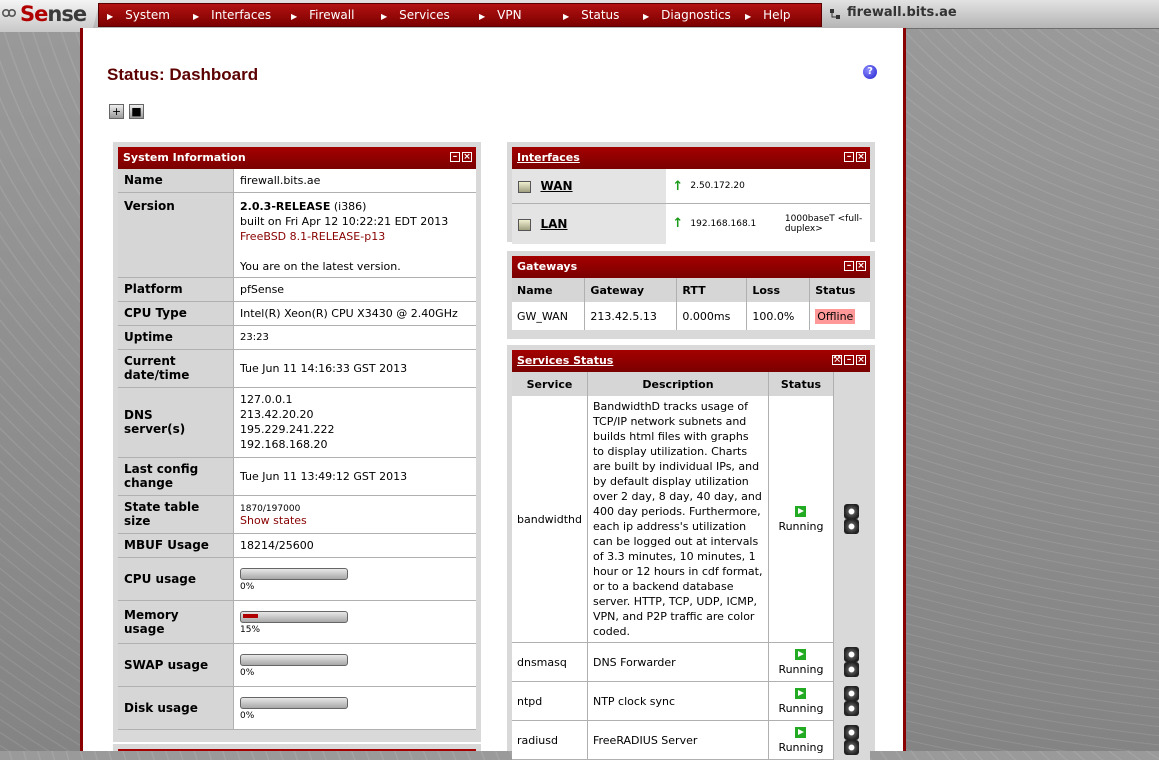 The width and height of the screenshot is (1159, 760). What do you see at coordinates (712, 316) in the screenshot?
I see `gateway-rtt: 0.000ms` at bounding box center [712, 316].